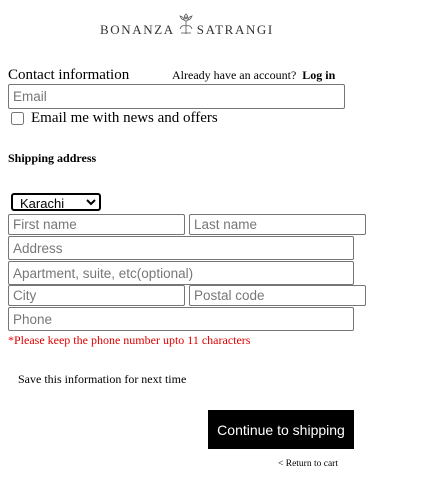  What do you see at coordinates (17, 118) in the screenshot?
I see `newsletter-checkbox` at bounding box center [17, 118].